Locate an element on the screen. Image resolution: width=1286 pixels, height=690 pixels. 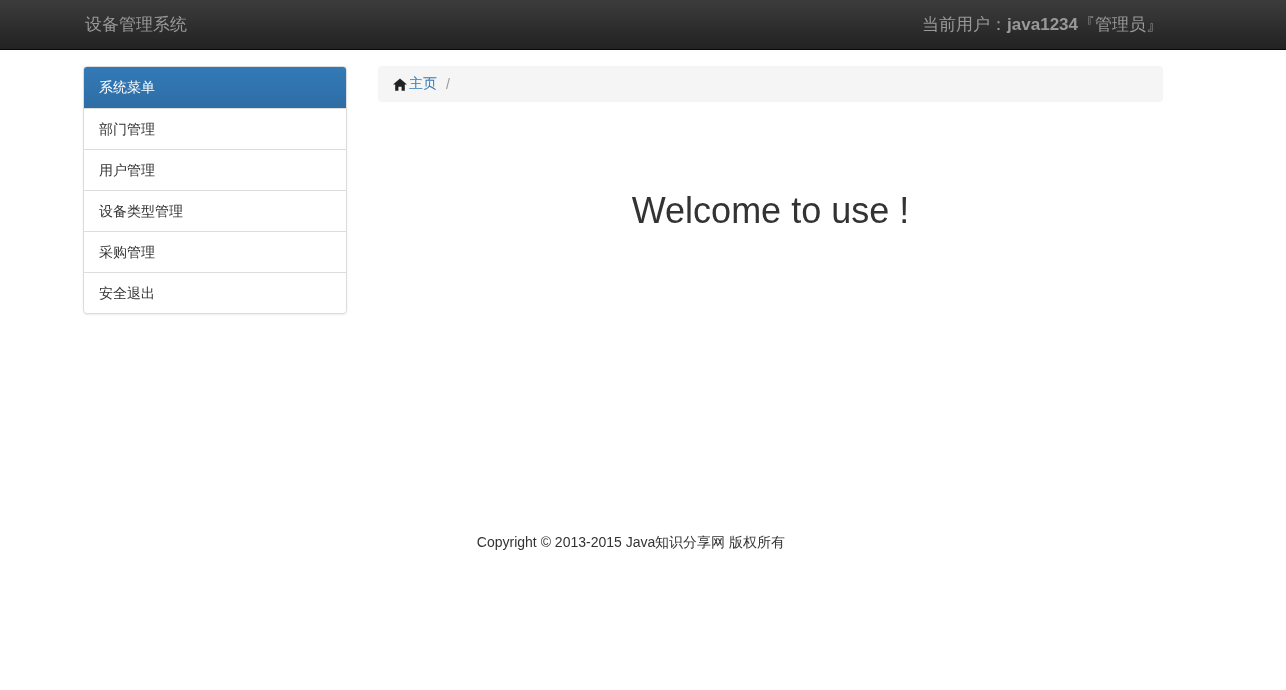
breadcrumb-link: 主页 is located at coordinates (423, 84).